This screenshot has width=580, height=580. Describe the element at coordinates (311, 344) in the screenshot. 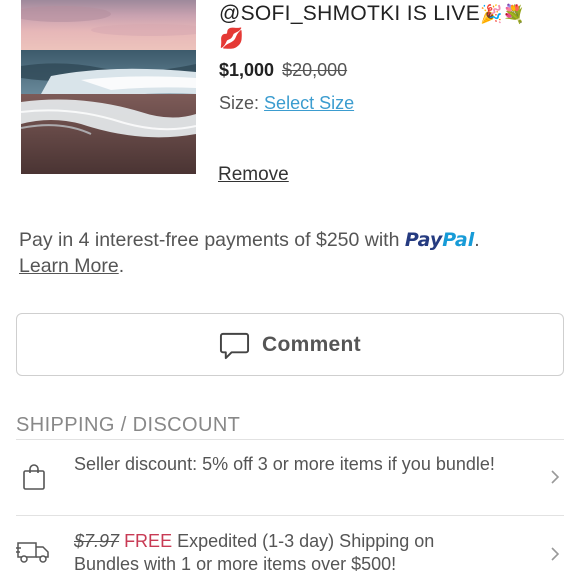

I see `comment-label: Comment` at that location.